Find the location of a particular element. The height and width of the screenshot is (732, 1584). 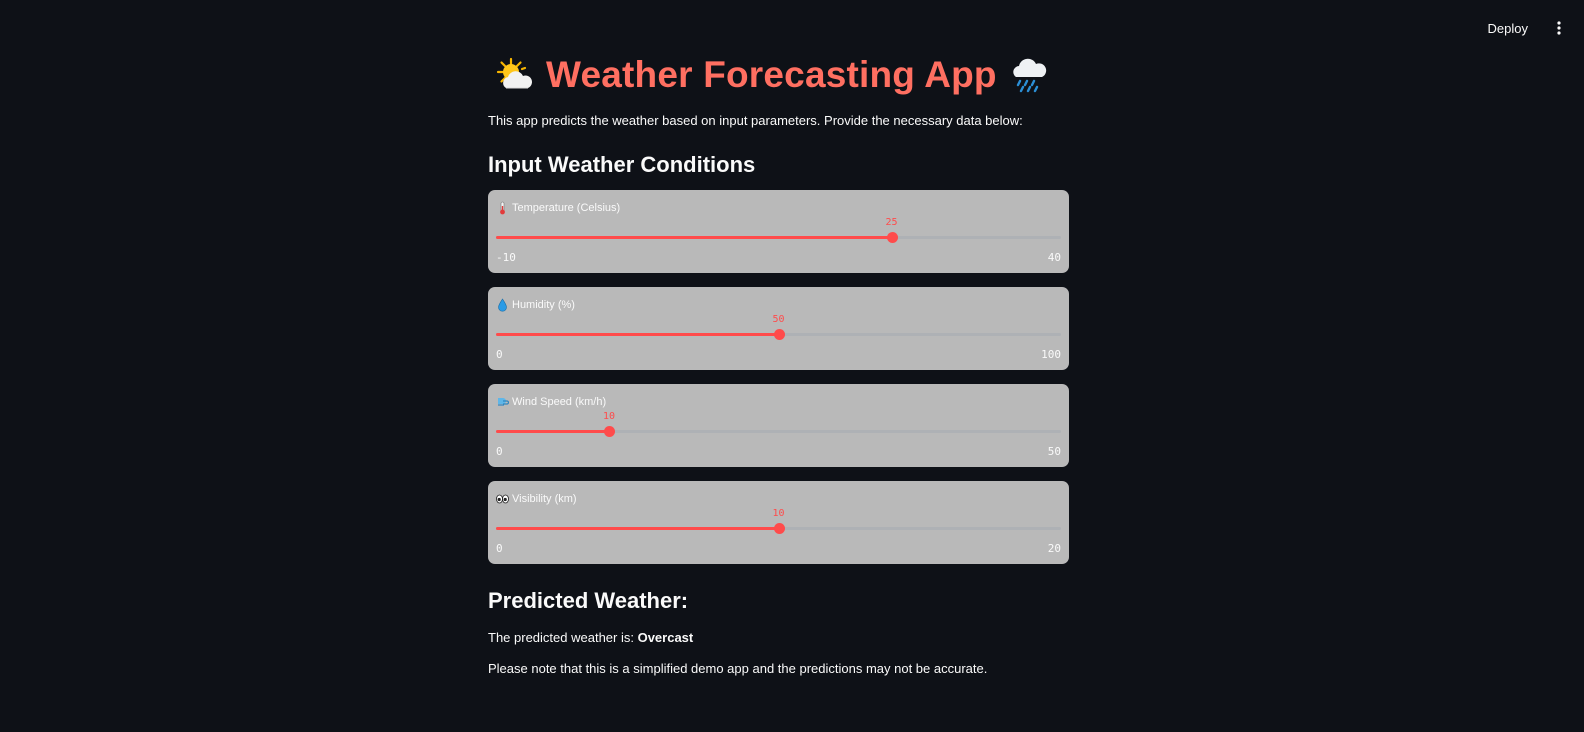

prediction-prefix: The predicted weather is: is located at coordinates (563, 637).